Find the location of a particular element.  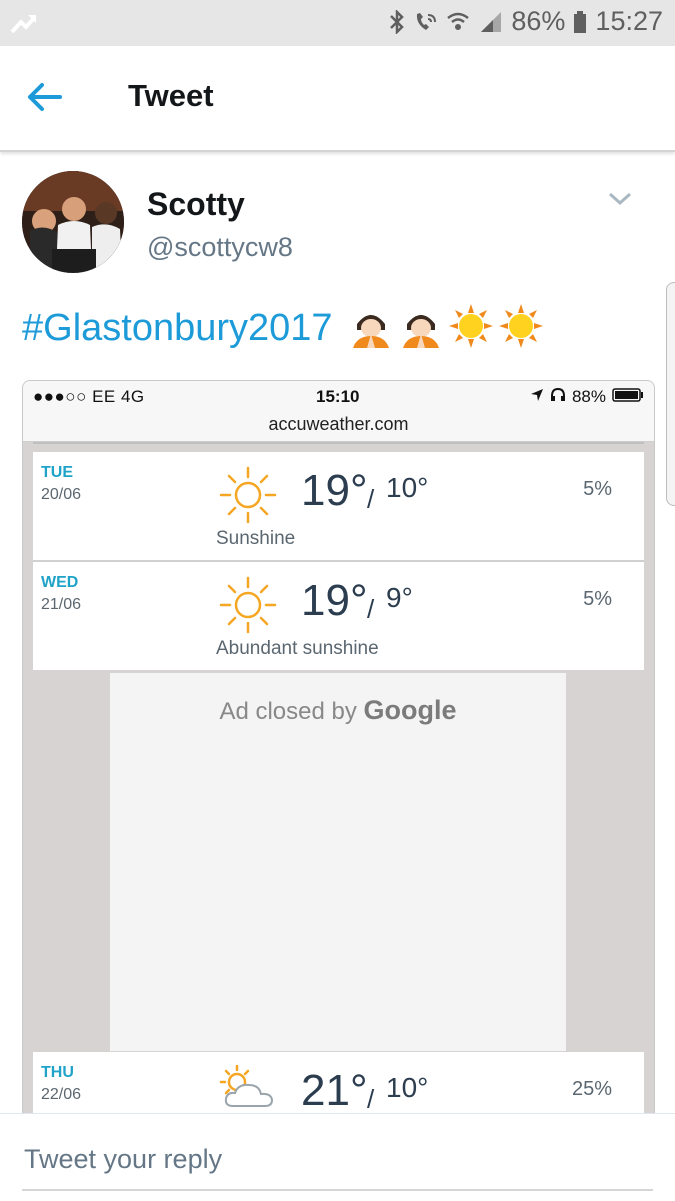

emoji-group is located at coordinates (446, 328).